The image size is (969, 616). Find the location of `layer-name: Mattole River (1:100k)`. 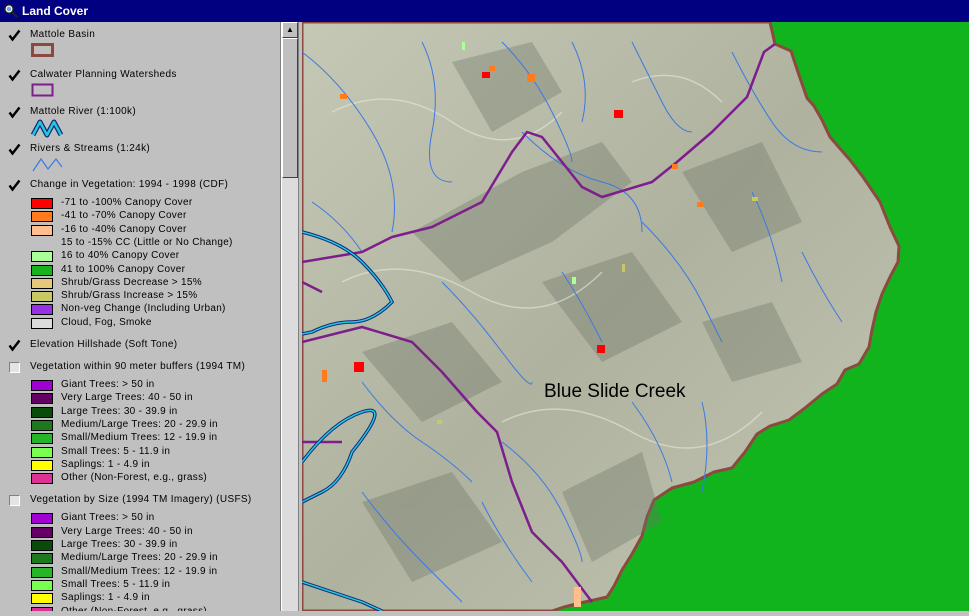

layer-name: Mattole River (1:100k) is located at coordinates (83, 111).